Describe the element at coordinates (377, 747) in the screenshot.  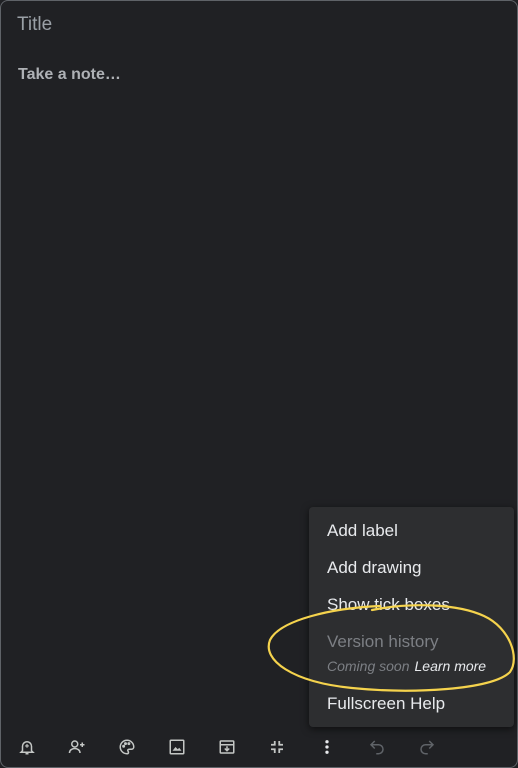
I see `undo-icon` at that location.